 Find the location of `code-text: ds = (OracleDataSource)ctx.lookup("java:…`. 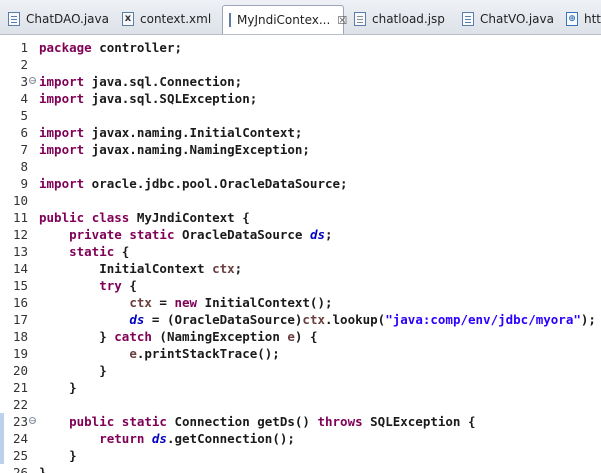

code-text: ds = (OracleDataSource)ctx.lookup("java:… is located at coordinates (317, 319).